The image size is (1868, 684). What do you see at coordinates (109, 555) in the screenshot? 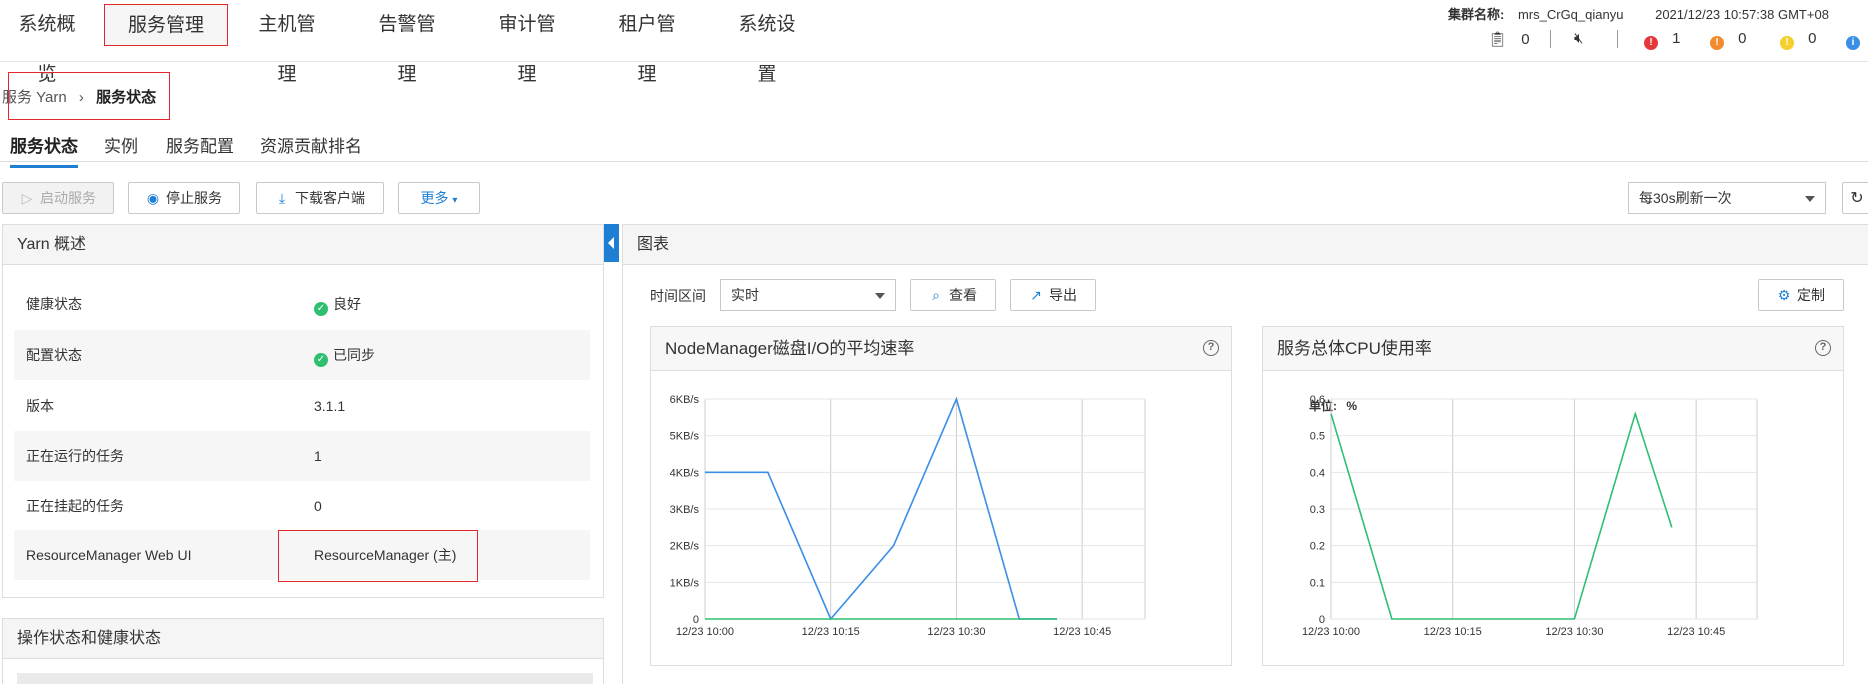
I see `row-key: ResourceManager Web UI` at bounding box center [109, 555].